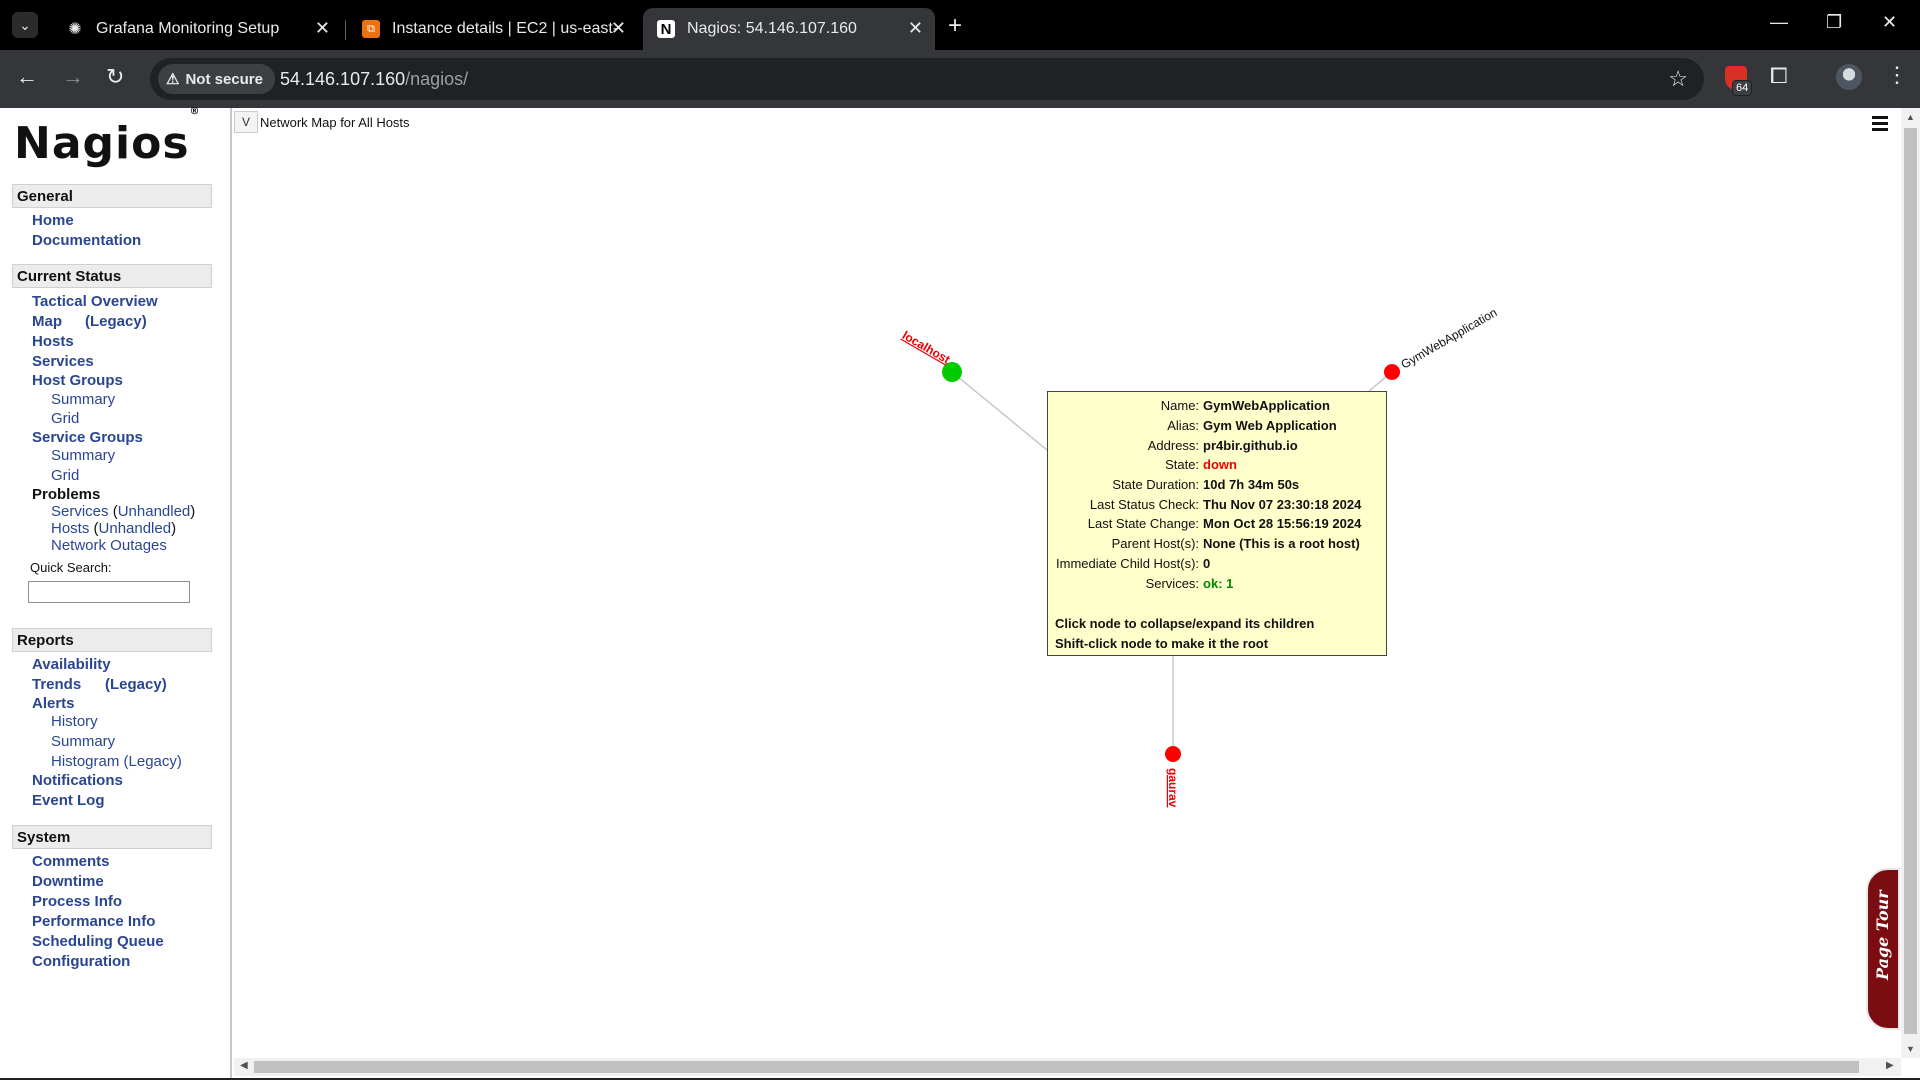 The image size is (1920, 1080). Describe the element at coordinates (109, 545) in the screenshot. I see `nav-network-outages: Network Outages` at that location.